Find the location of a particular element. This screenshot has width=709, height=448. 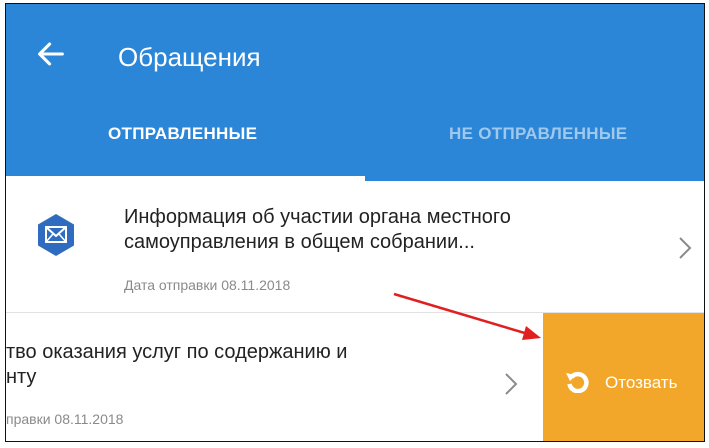

recall-label: Отозвать is located at coordinates (641, 382).